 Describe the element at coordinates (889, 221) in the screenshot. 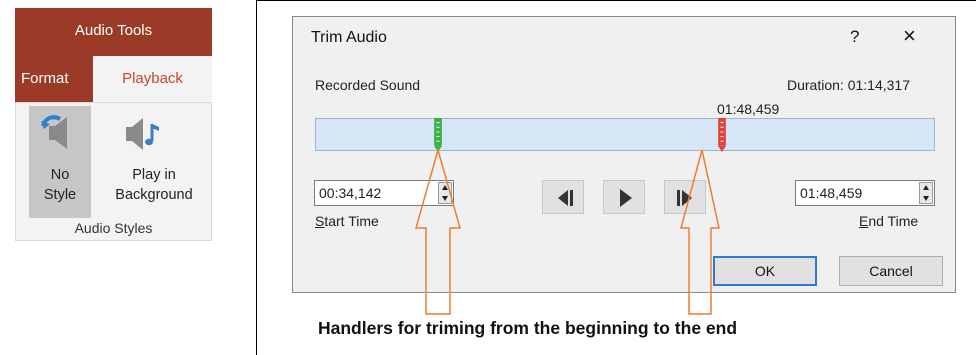

I see `end-time-label: End Time` at that location.